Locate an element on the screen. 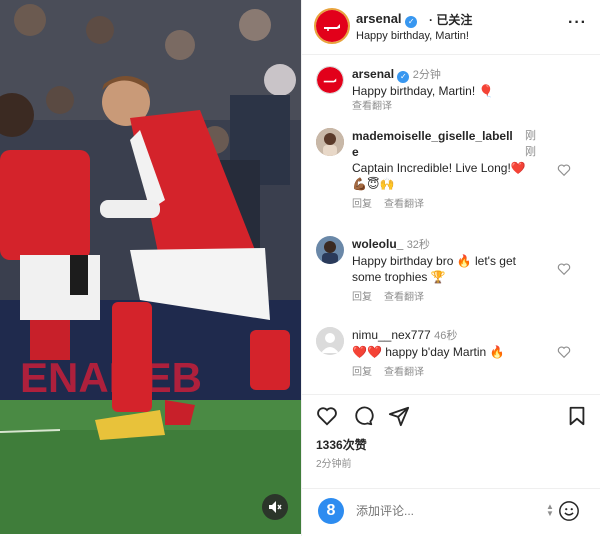 Image resolution: width=600 pixels, height=537 pixels. add-comment-input is located at coordinates (441, 511).